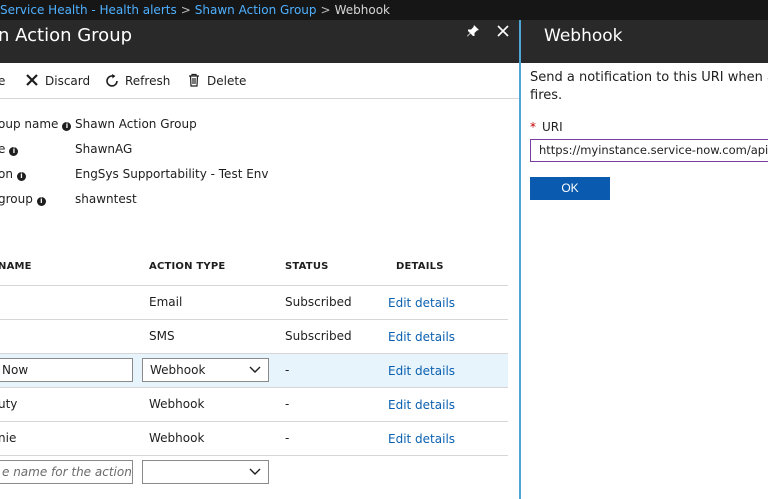 The width and height of the screenshot is (768, 499). Describe the element at coordinates (148, 81) in the screenshot. I see `refresh-button-label: Refresh` at that location.